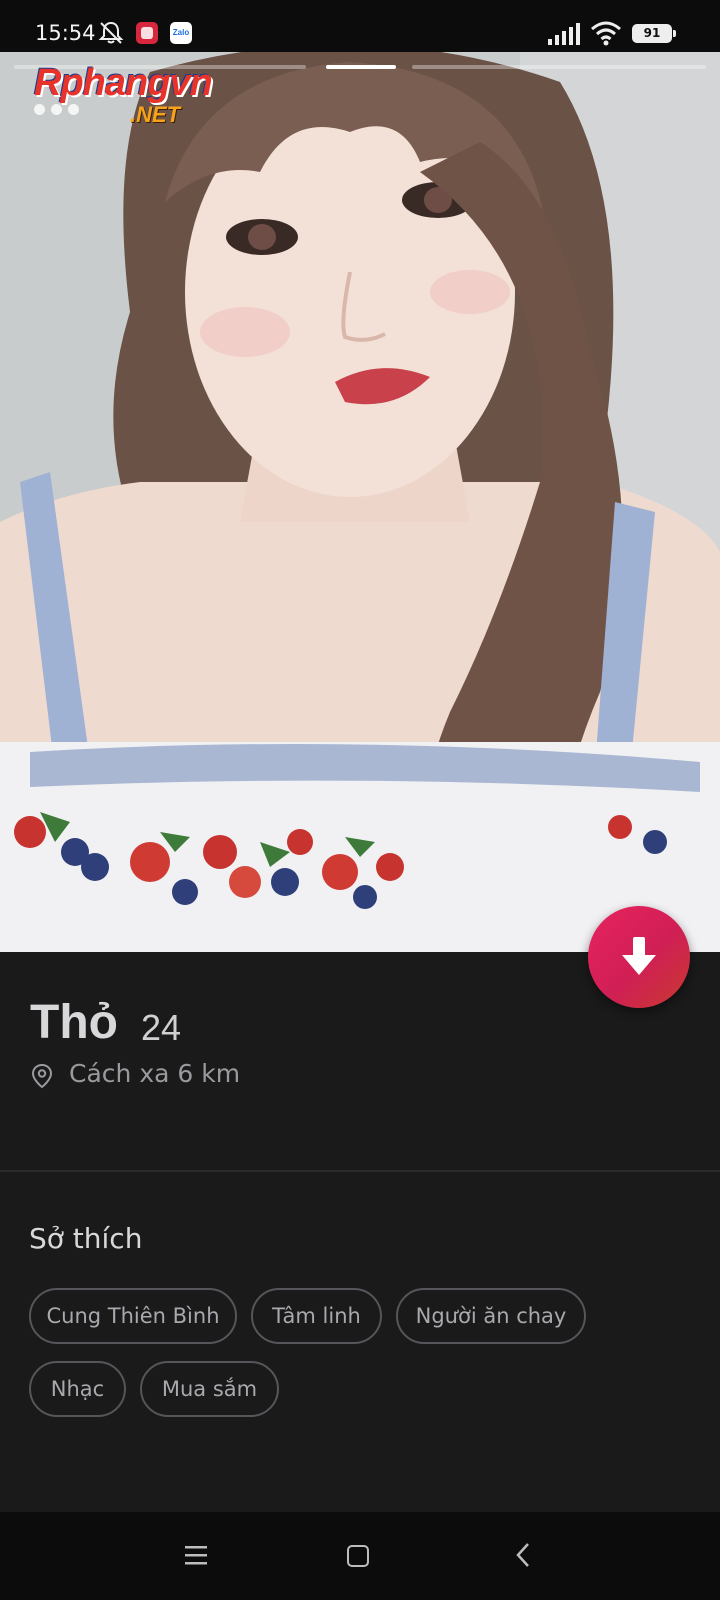 This screenshot has width=720, height=1600. Describe the element at coordinates (155, 114) in the screenshot. I see `watermark-sub: .NET` at that location.